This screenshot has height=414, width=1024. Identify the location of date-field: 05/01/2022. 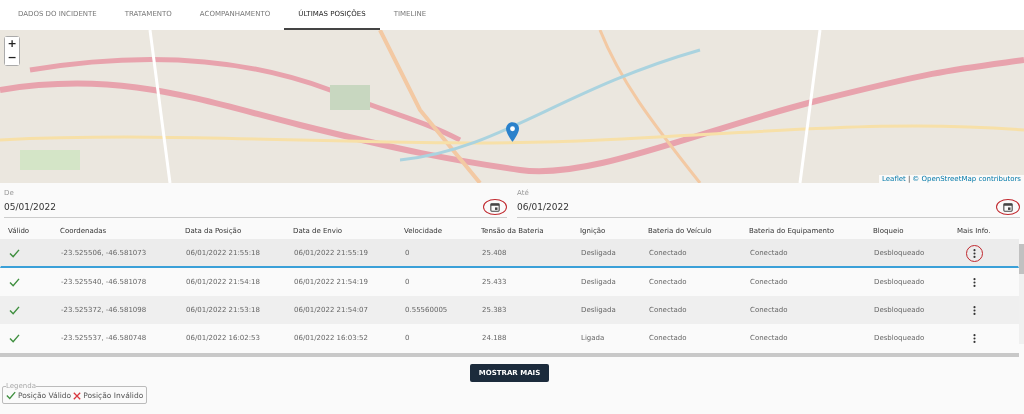
(255, 207).